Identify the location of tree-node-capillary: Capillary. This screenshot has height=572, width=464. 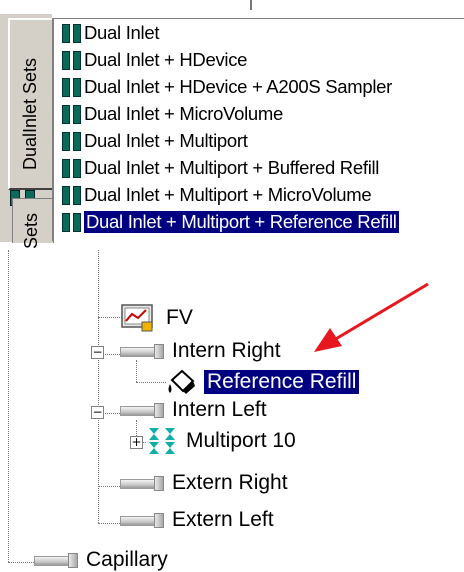
(101, 560).